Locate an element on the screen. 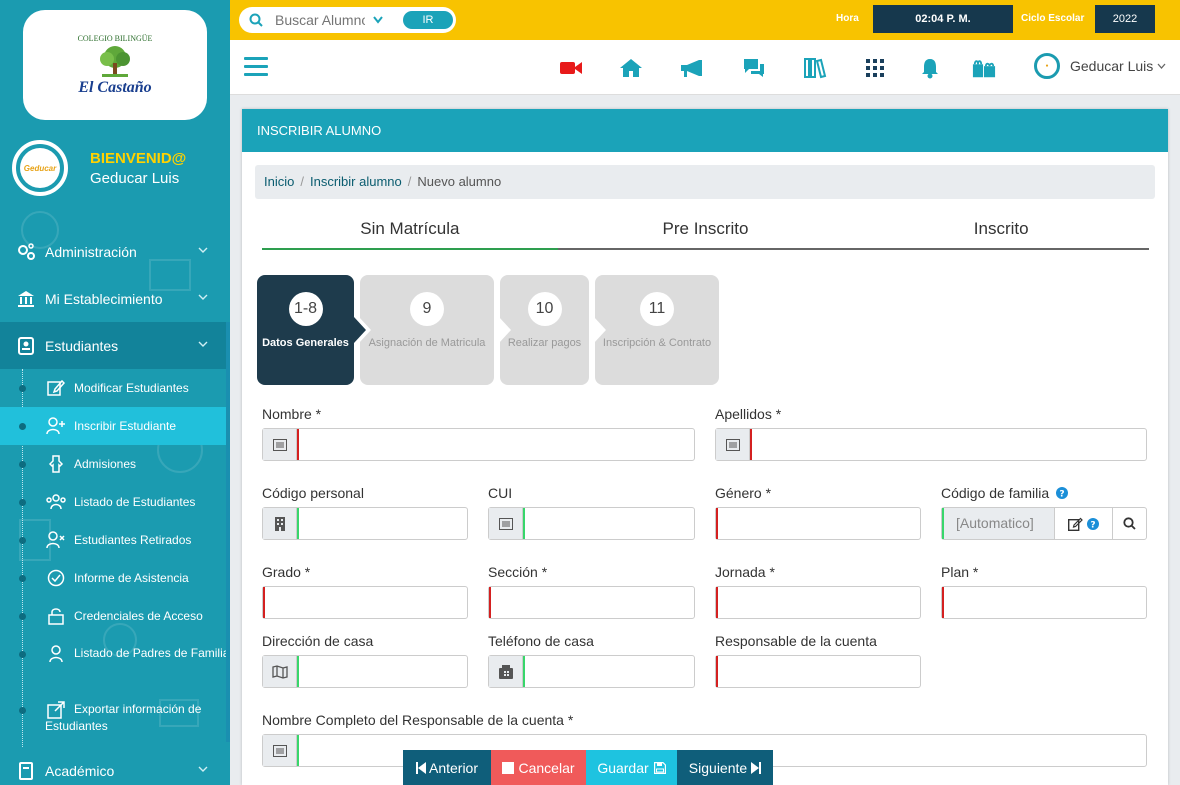 This screenshot has height=785, width=1180. codigo-personal-field is located at coordinates (365, 523).